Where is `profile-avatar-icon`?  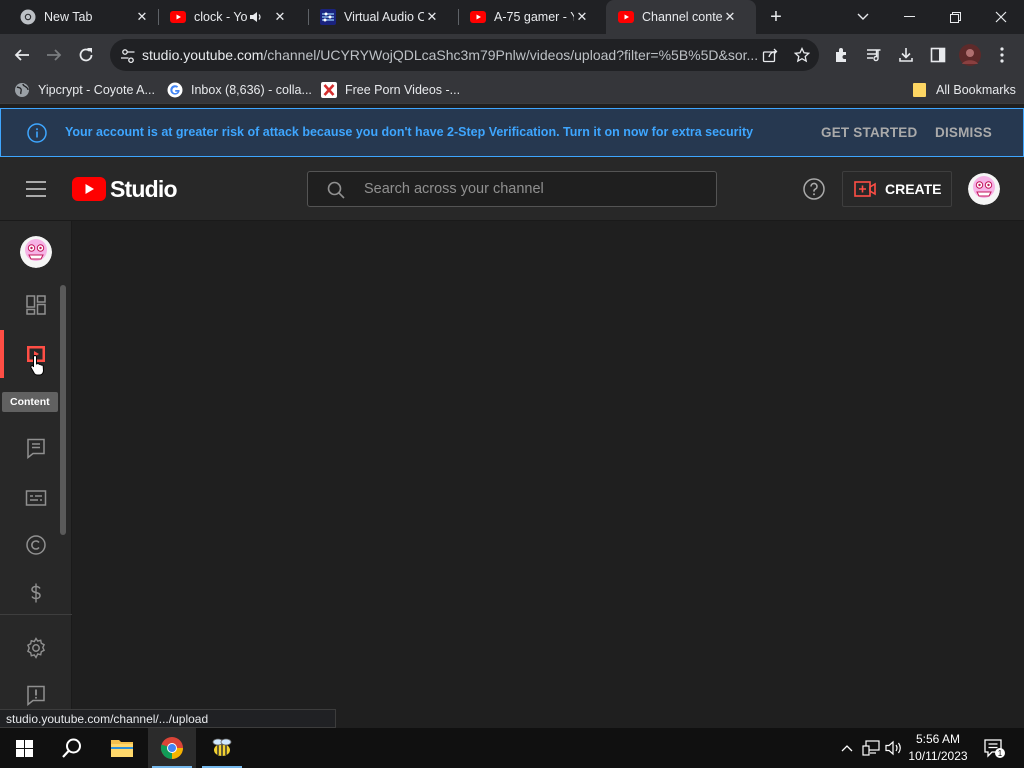
profile-avatar-icon is located at coordinates (970, 55).